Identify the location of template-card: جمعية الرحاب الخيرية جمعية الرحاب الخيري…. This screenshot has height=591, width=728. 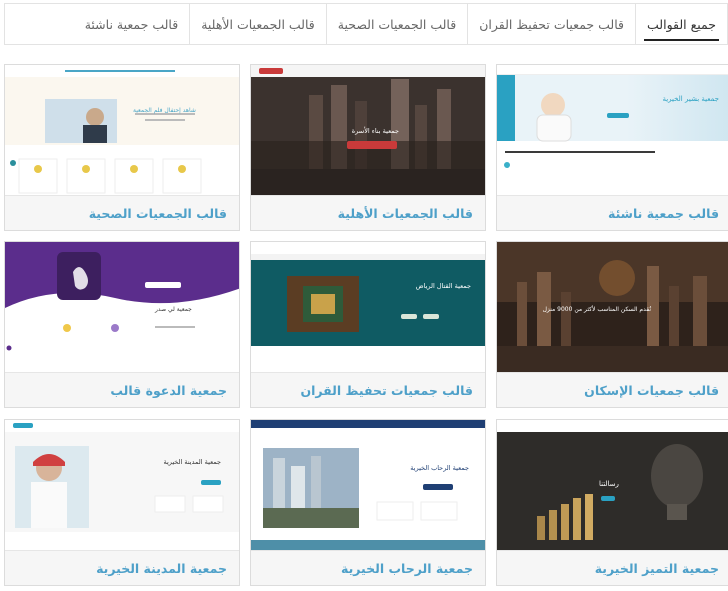
(368, 502).